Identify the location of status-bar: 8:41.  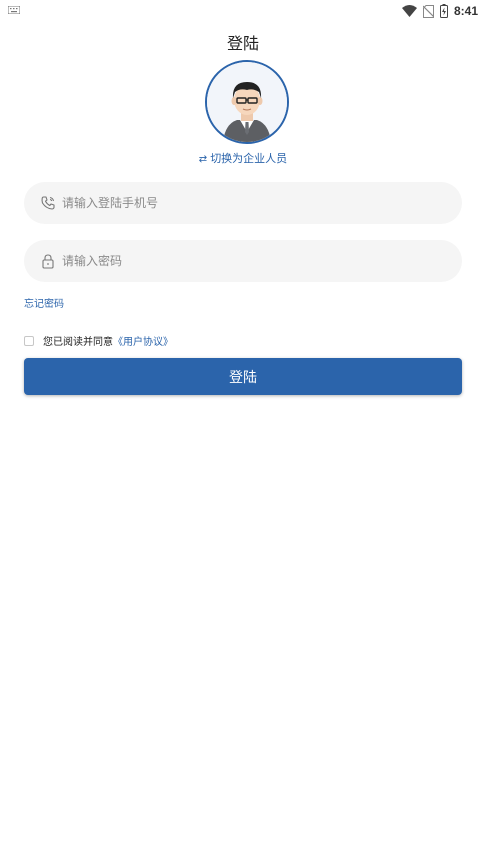
(243, 11).